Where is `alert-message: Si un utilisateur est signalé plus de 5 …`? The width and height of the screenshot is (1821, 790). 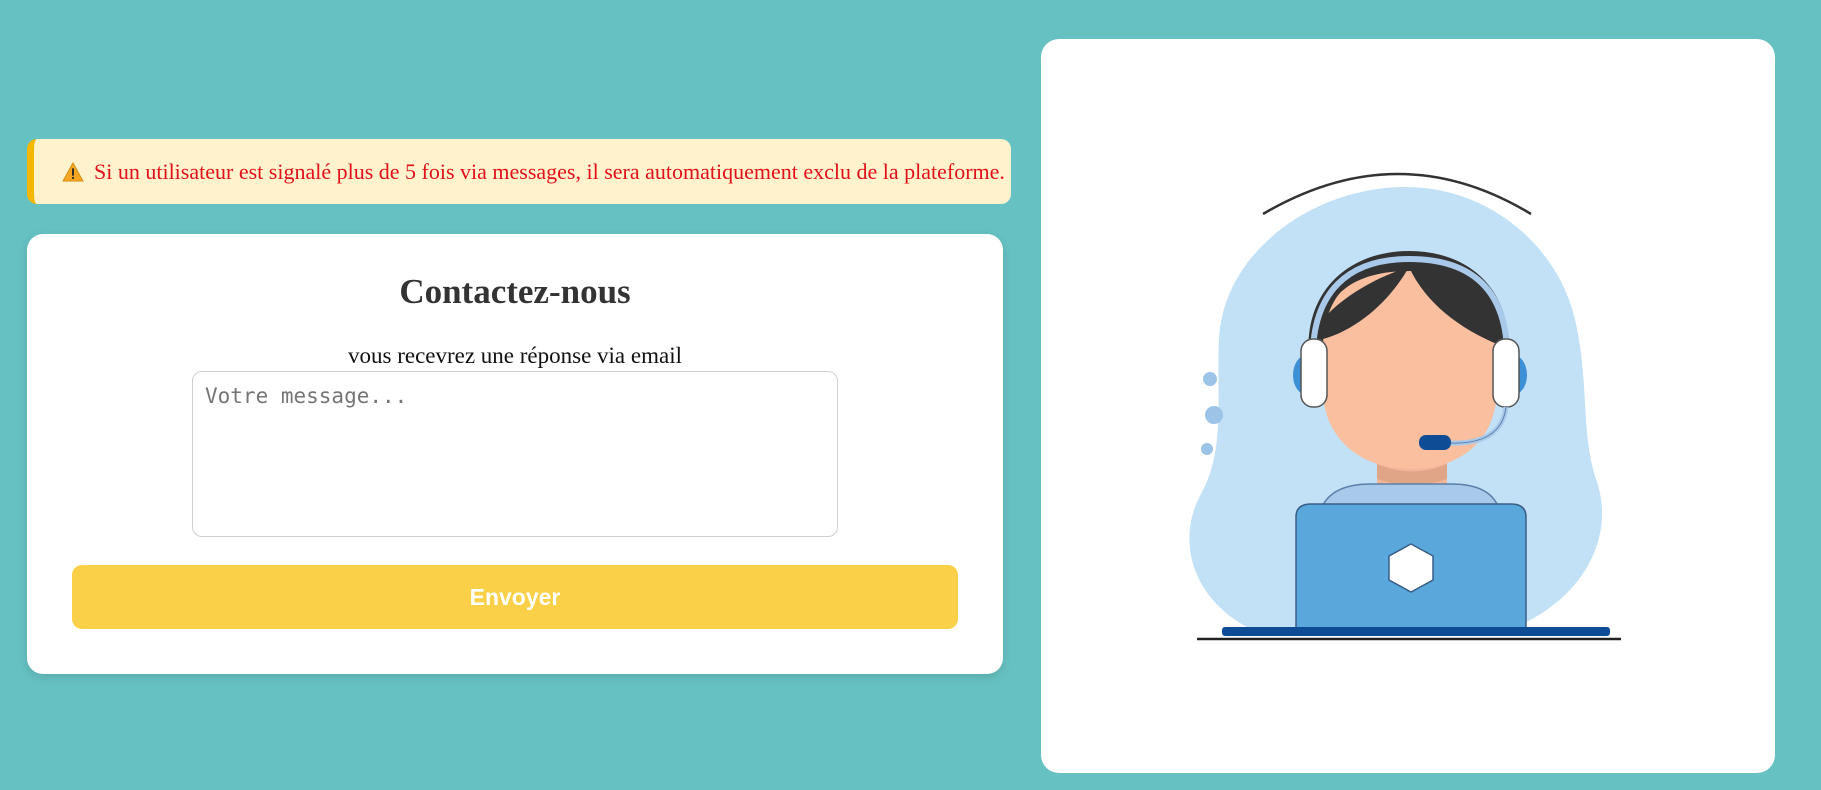 alert-message: Si un utilisateur est signalé plus de 5 … is located at coordinates (549, 171).